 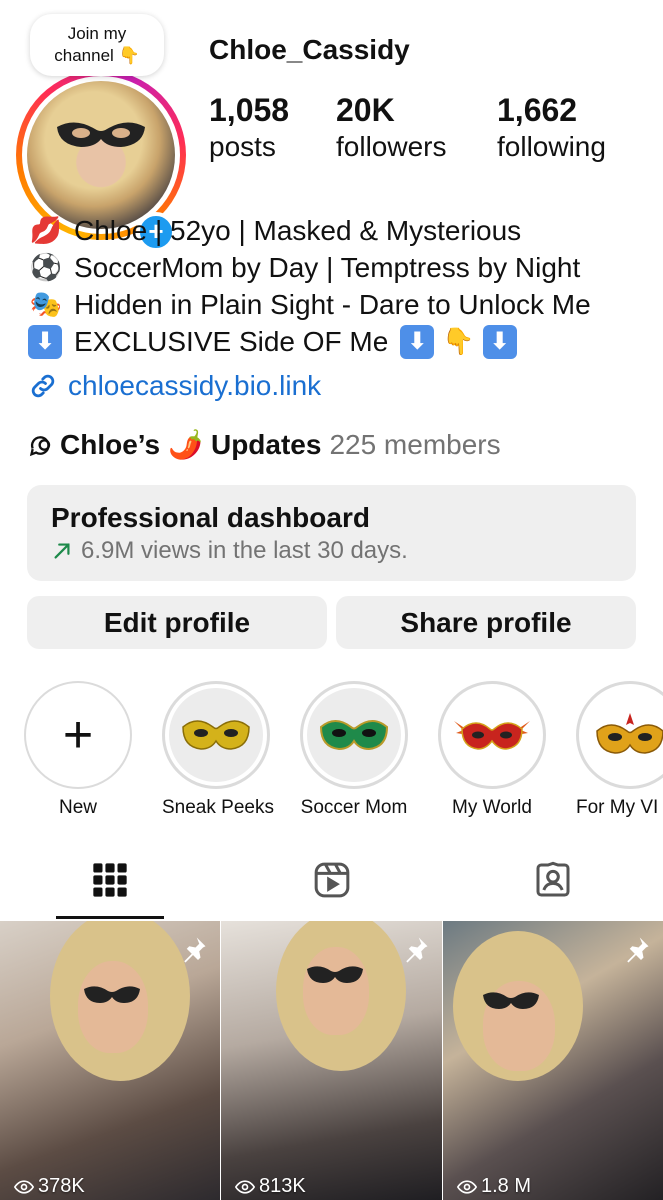 I want to click on bio-link-text: chloecassidy.bio.link, so click(x=195, y=385).